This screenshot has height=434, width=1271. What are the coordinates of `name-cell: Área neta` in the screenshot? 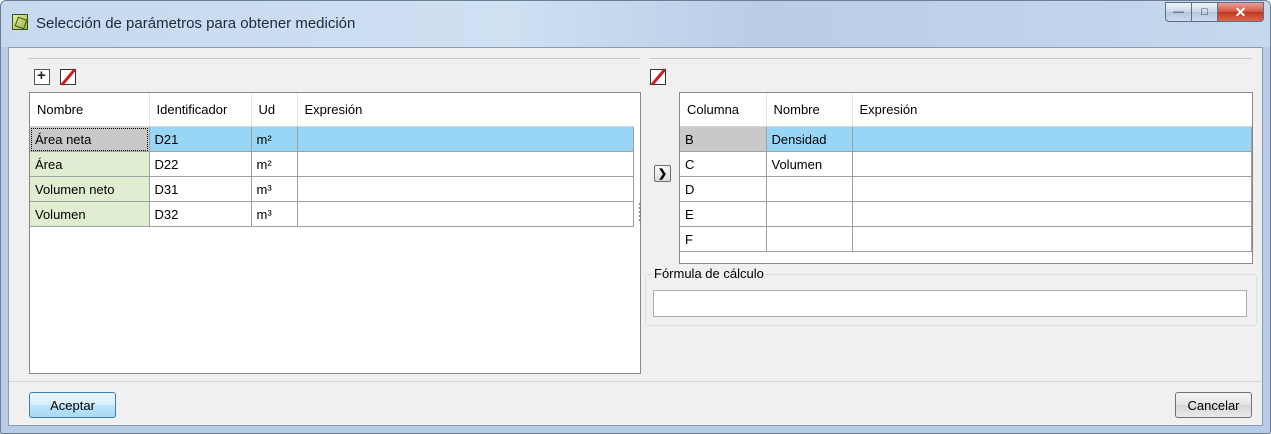 It's located at (90, 139).